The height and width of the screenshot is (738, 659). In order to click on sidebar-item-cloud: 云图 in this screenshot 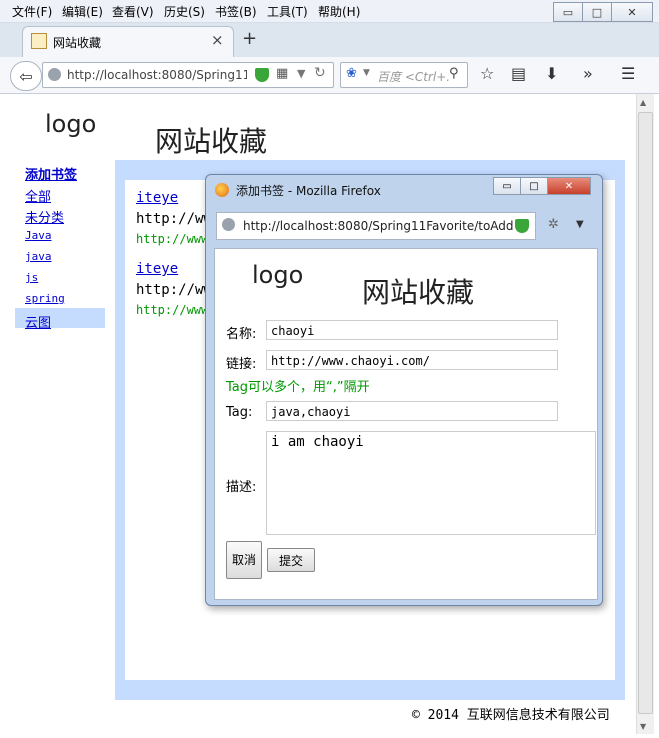, I will do `click(38, 321)`.